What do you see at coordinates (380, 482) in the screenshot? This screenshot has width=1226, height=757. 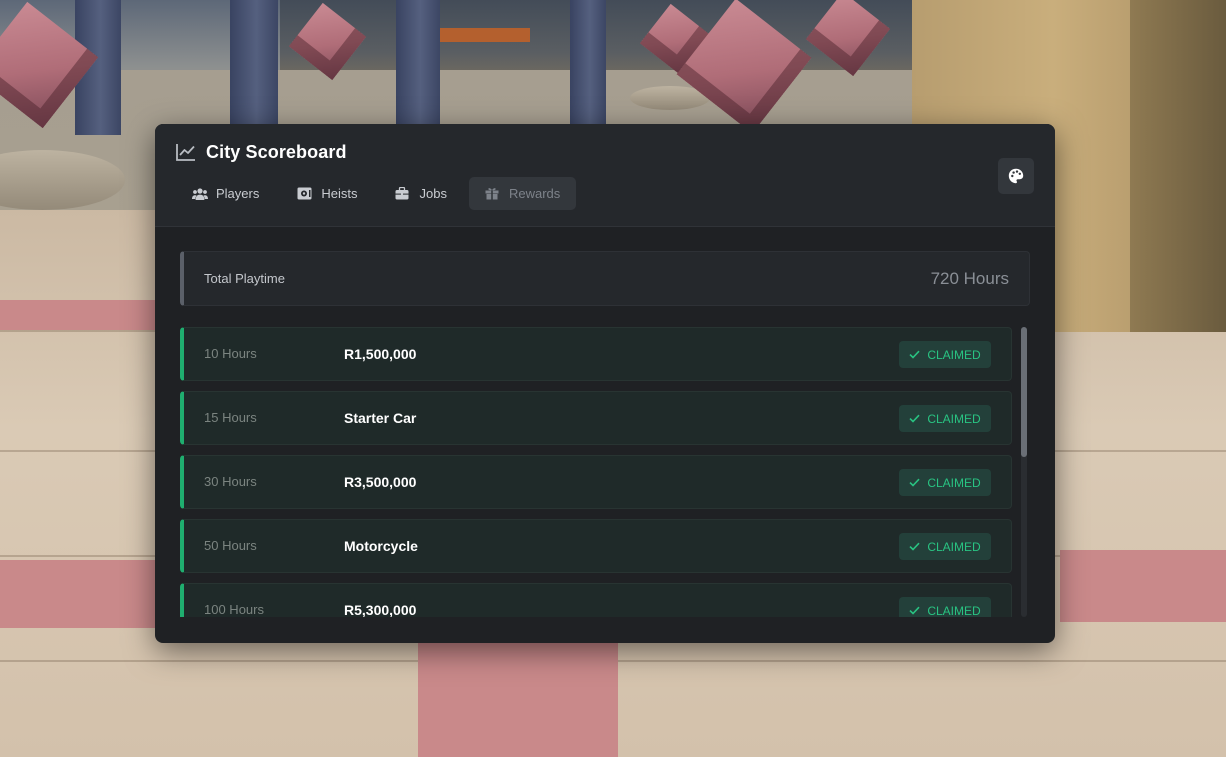 I see `reward-name: R3,500,000` at bounding box center [380, 482].